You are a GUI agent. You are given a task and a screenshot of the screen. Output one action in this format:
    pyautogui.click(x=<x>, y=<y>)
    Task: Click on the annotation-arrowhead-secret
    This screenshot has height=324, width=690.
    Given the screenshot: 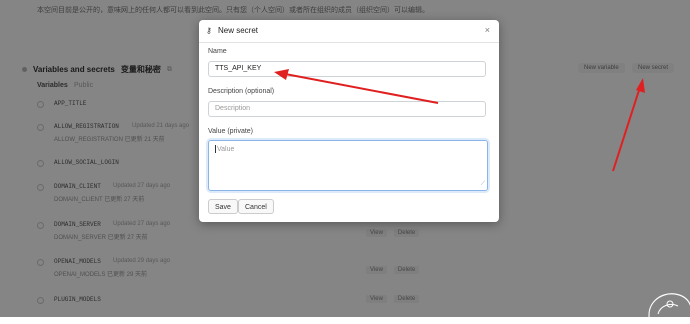 What is the action you would take?
    pyautogui.click(x=640, y=85)
    